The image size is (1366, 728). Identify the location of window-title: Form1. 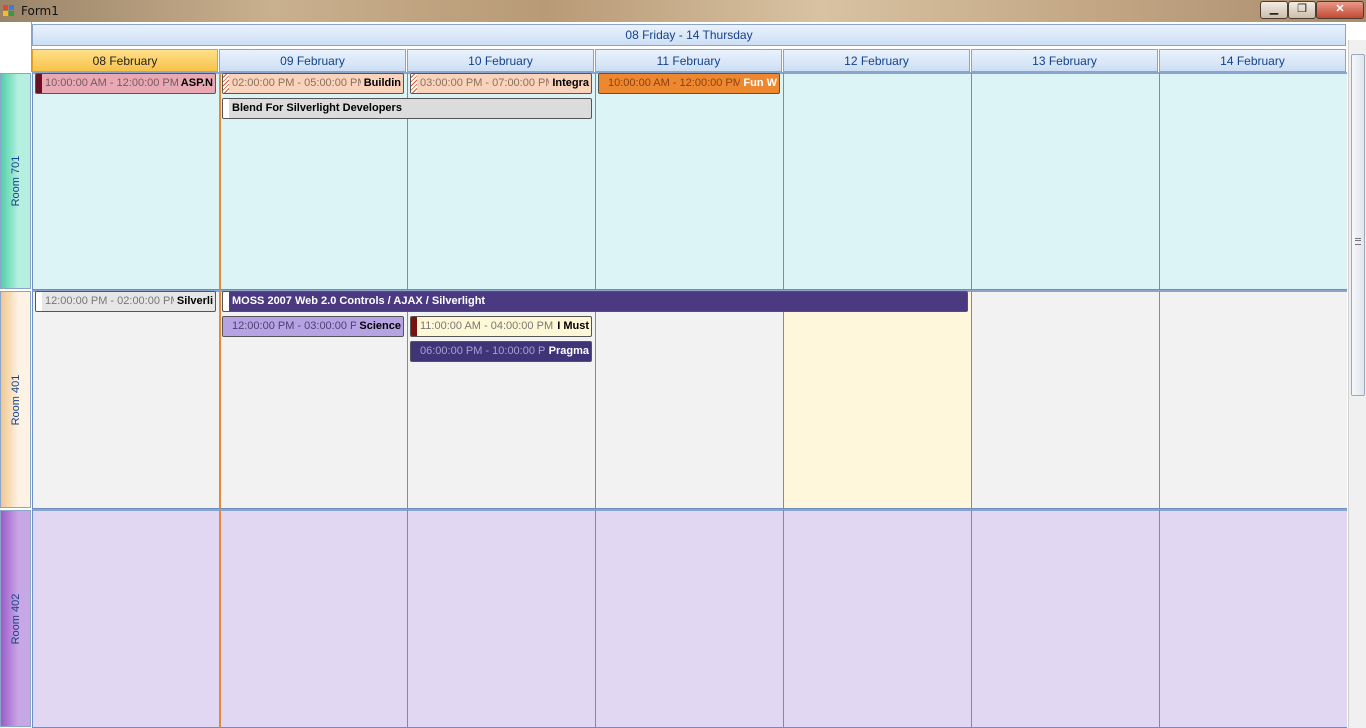
(40, 11).